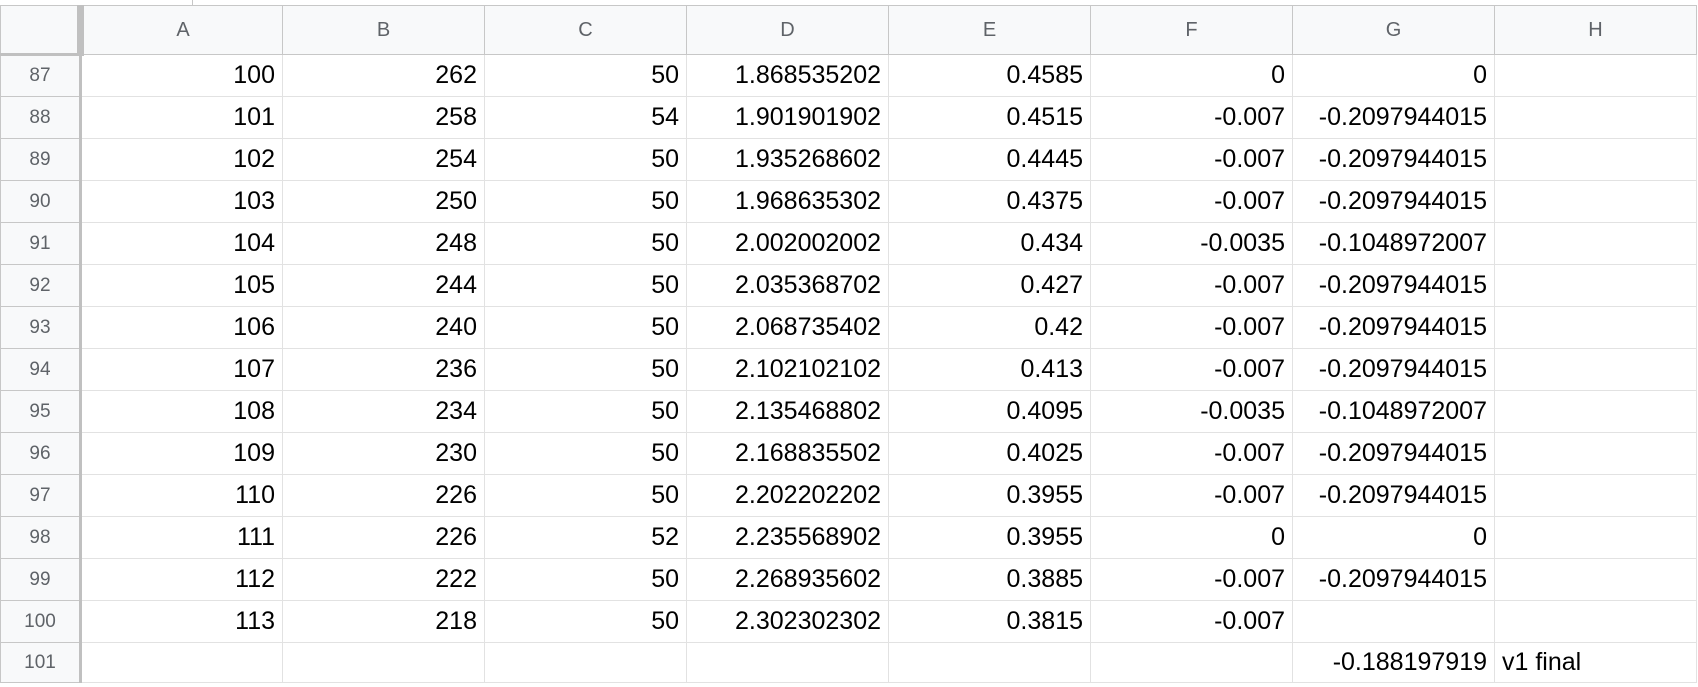  Describe the element at coordinates (1191, 537) in the screenshot. I see `cell-f: 0` at that location.